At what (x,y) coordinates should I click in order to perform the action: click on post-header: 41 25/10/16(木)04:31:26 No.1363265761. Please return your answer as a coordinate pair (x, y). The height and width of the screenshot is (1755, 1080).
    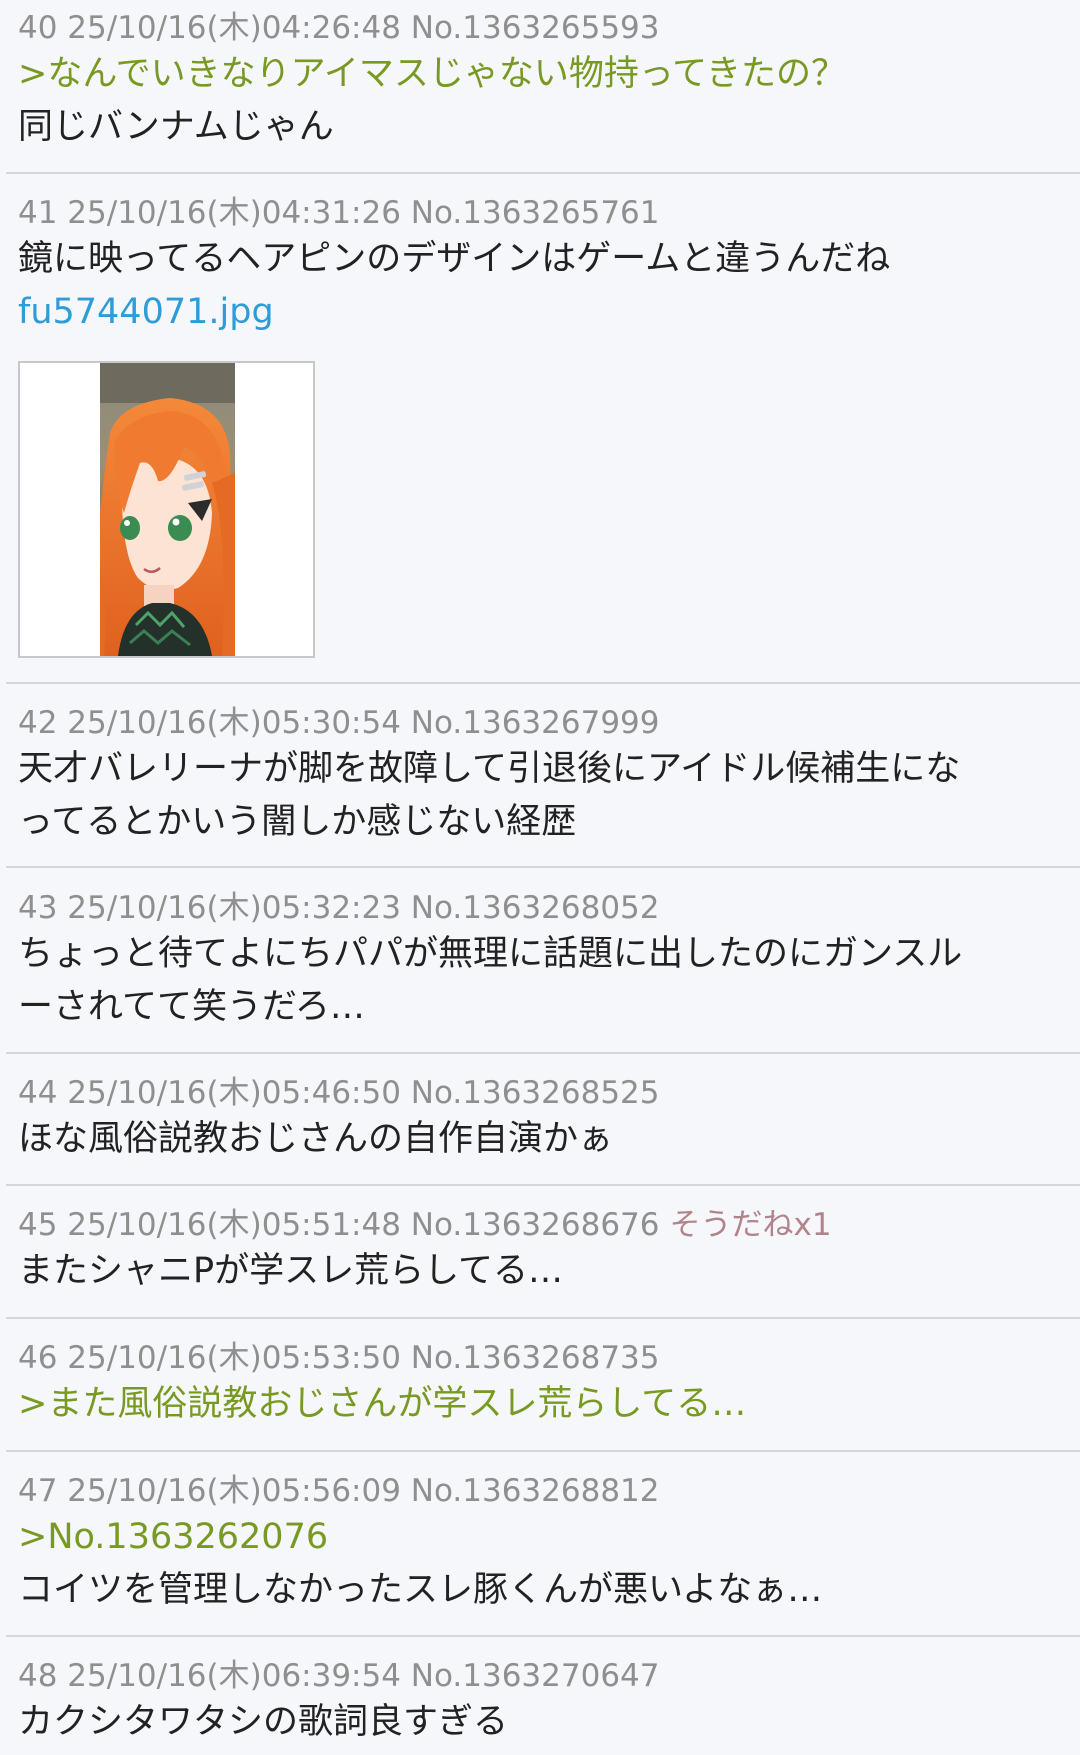
    Looking at the image, I should click on (339, 213).